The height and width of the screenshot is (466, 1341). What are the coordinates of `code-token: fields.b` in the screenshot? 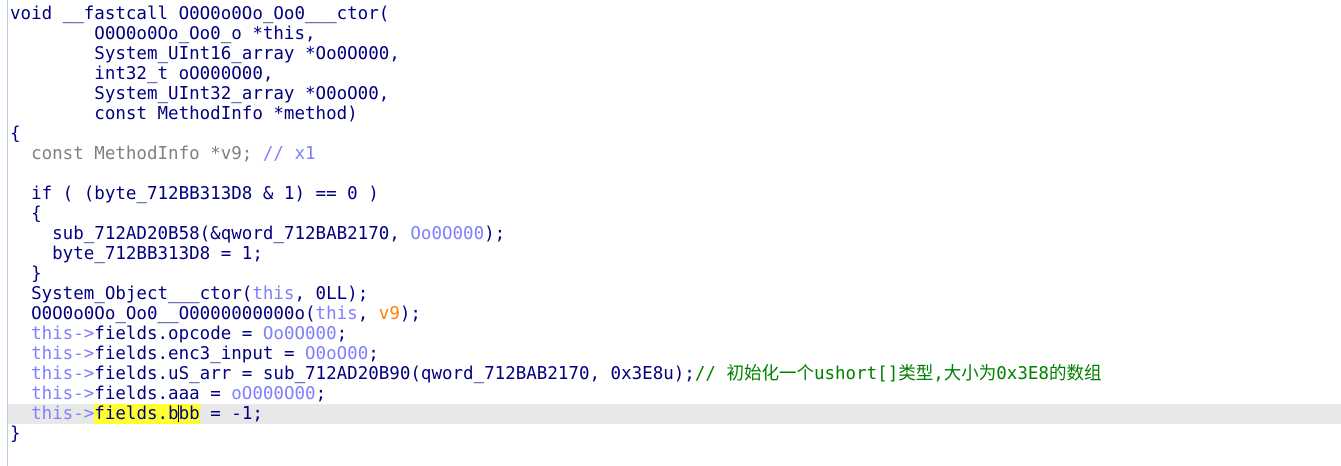 It's located at (136, 414).